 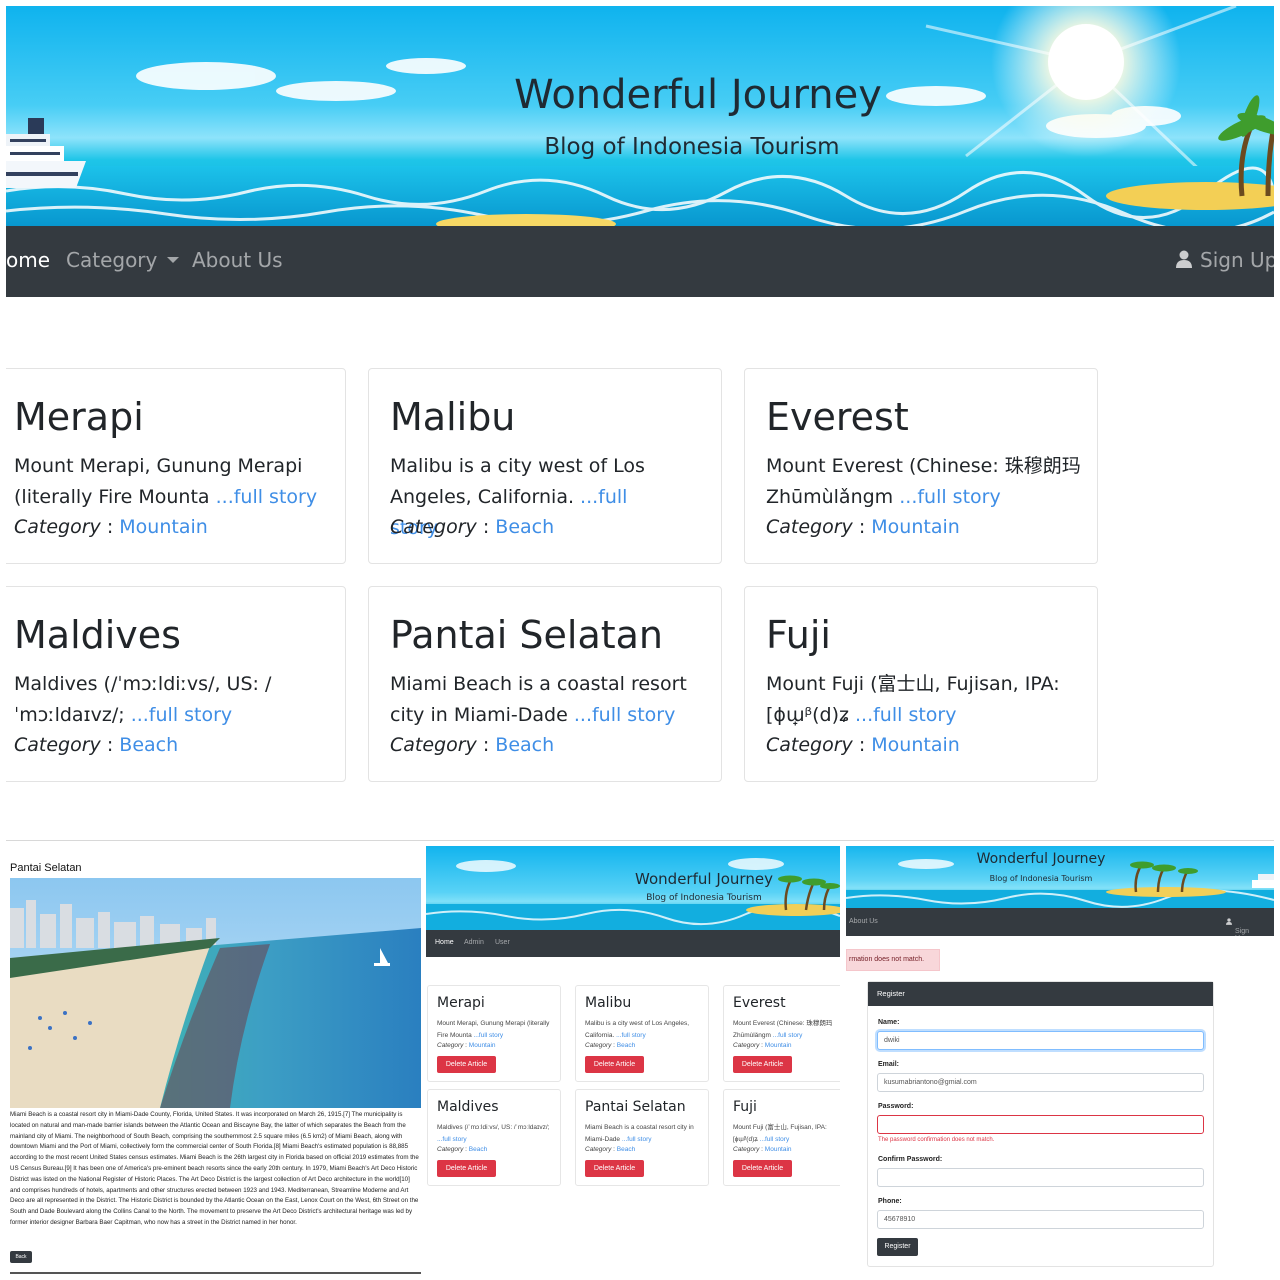 I want to click on back-button: Back, so click(x=21, y=1257).